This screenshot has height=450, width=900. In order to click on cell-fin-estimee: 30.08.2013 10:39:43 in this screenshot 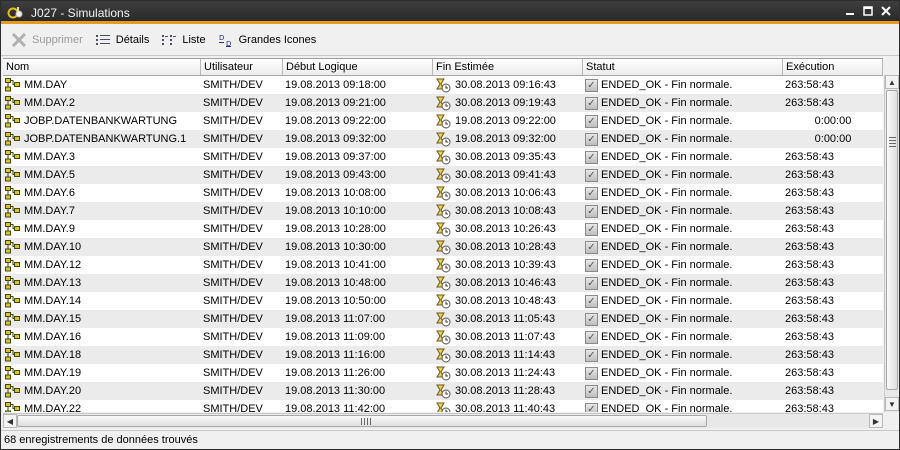, I will do `click(508, 265)`.